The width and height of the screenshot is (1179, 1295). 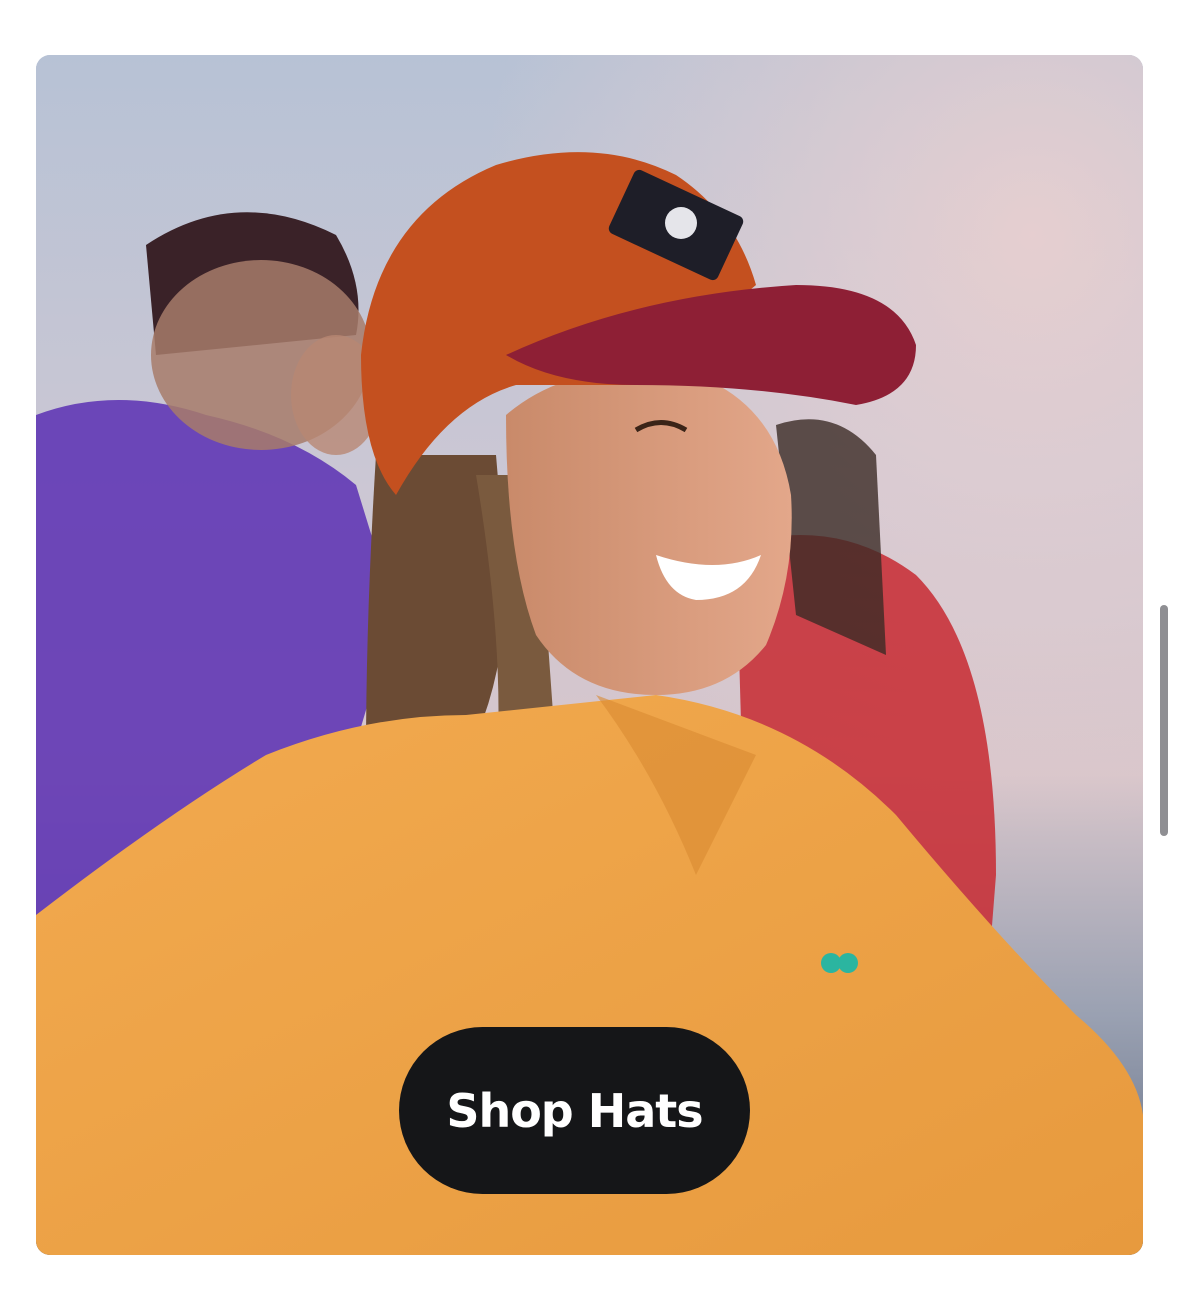 What do you see at coordinates (574, 1110) in the screenshot?
I see `shop-hats-button: Shop Hats` at bounding box center [574, 1110].